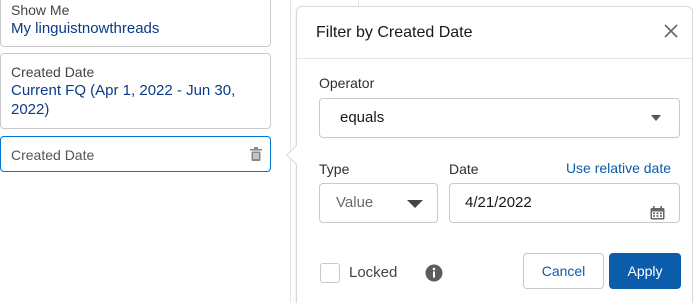  I want to click on locked-checkbox, so click(330, 273).